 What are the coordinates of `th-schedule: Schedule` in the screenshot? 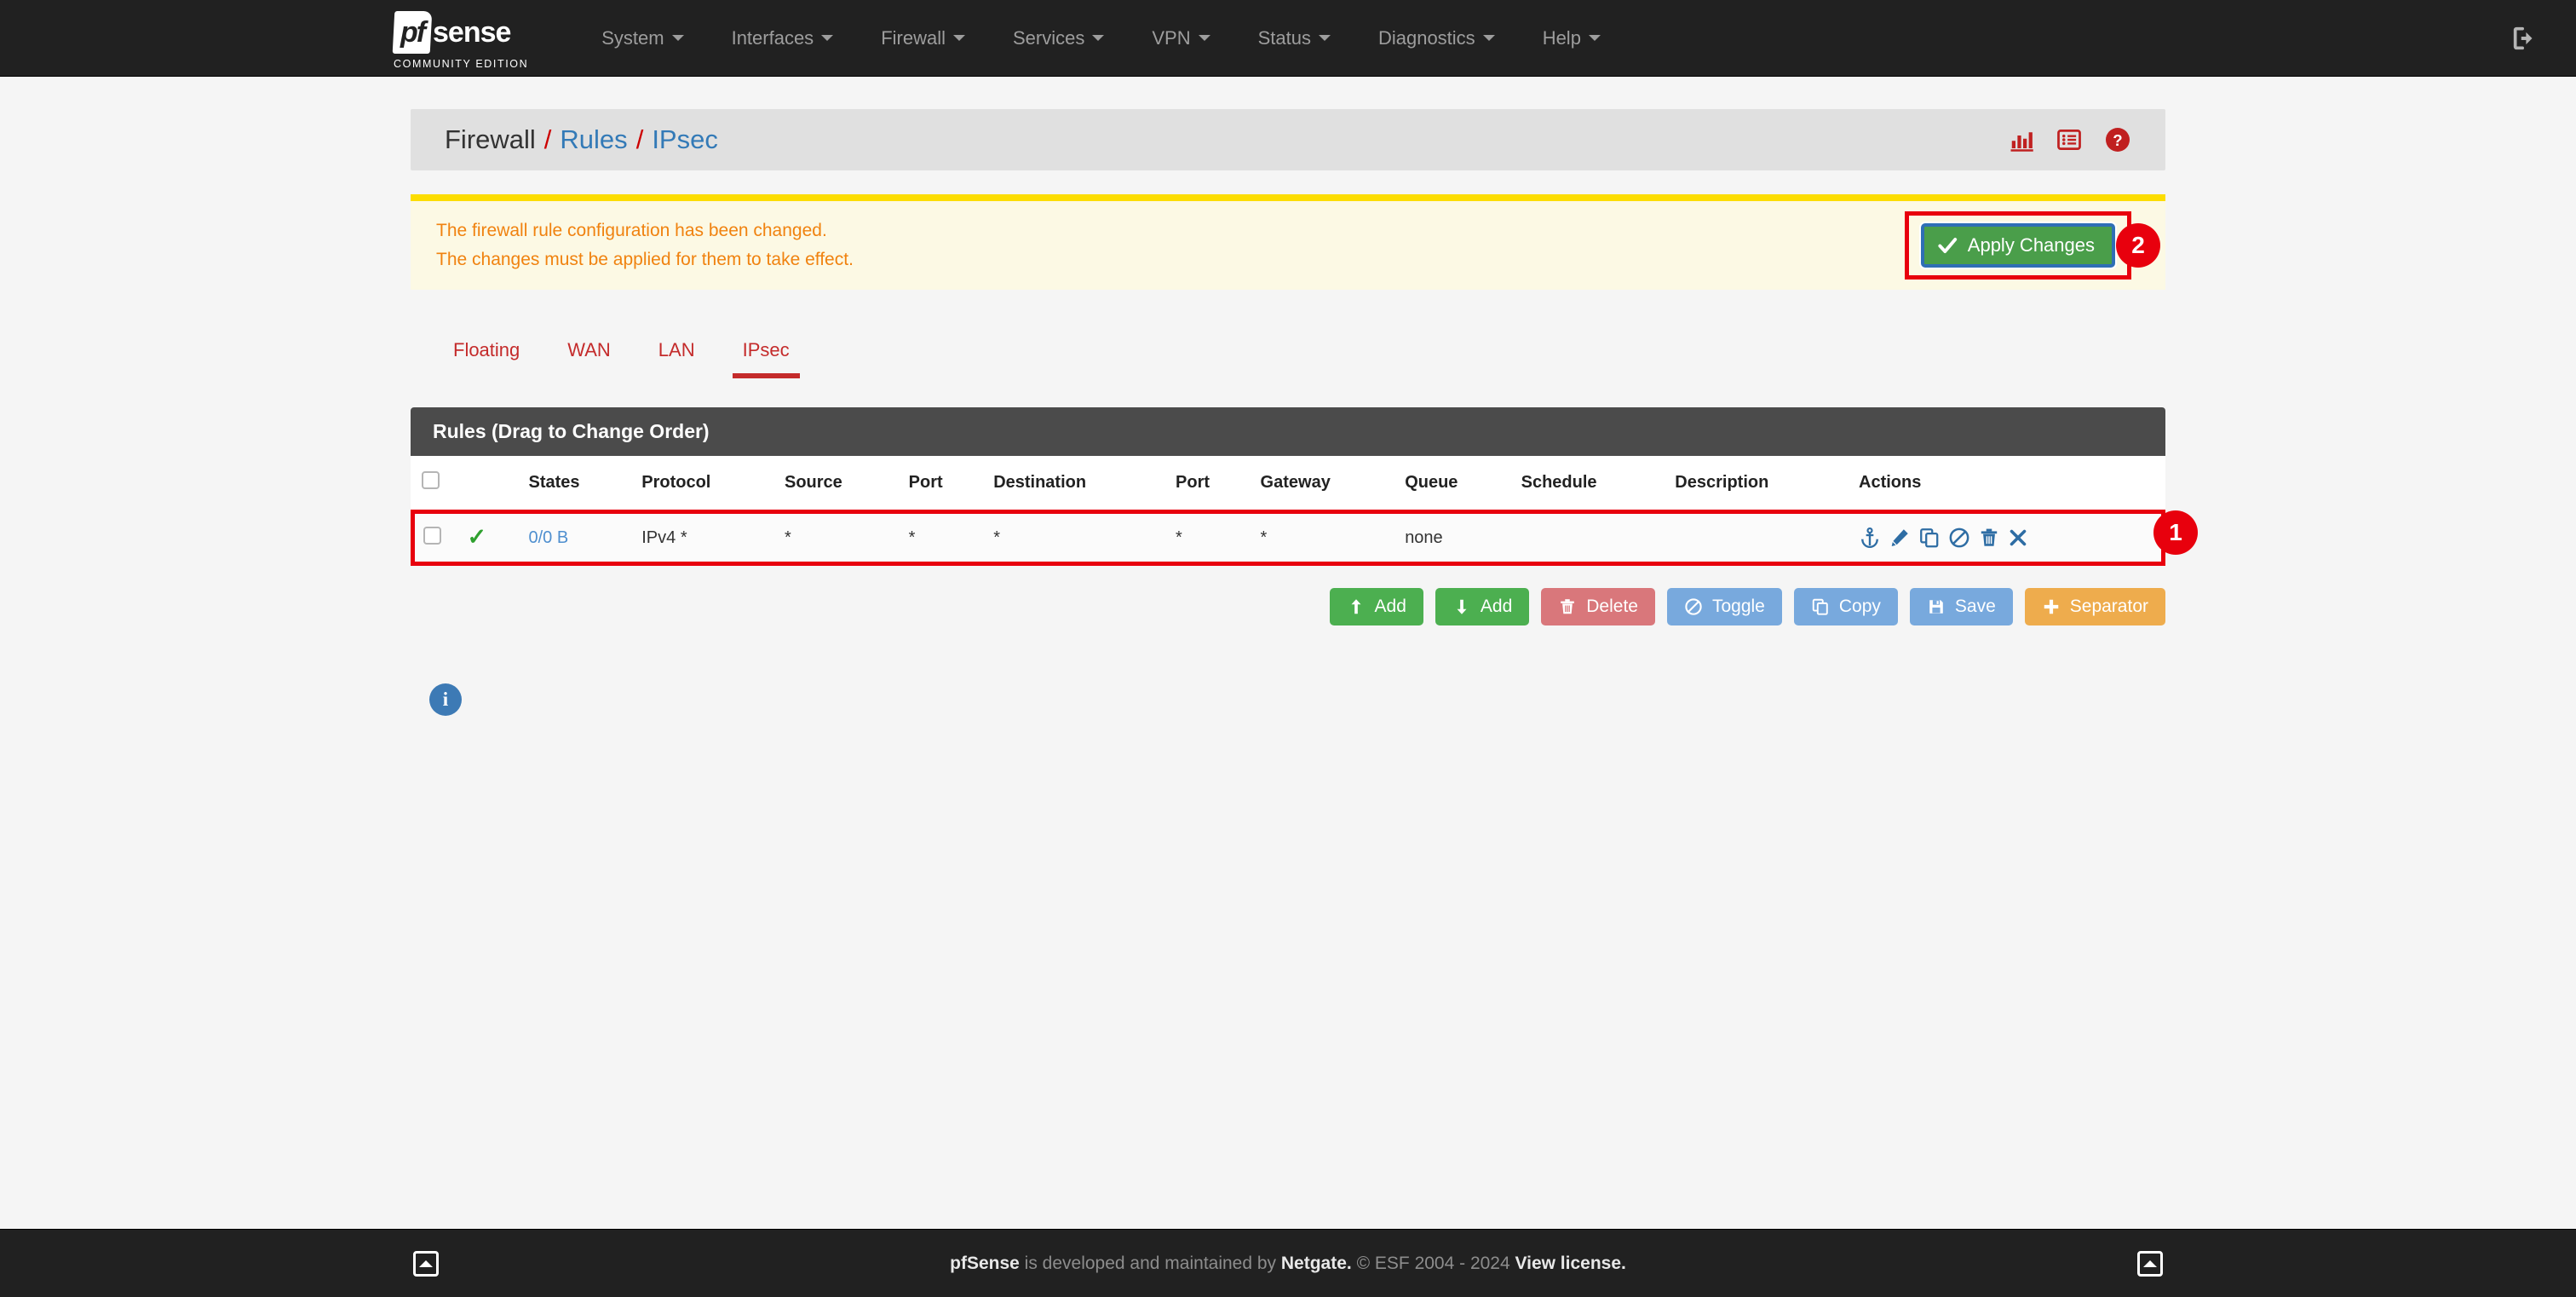 It's located at (1589, 484).